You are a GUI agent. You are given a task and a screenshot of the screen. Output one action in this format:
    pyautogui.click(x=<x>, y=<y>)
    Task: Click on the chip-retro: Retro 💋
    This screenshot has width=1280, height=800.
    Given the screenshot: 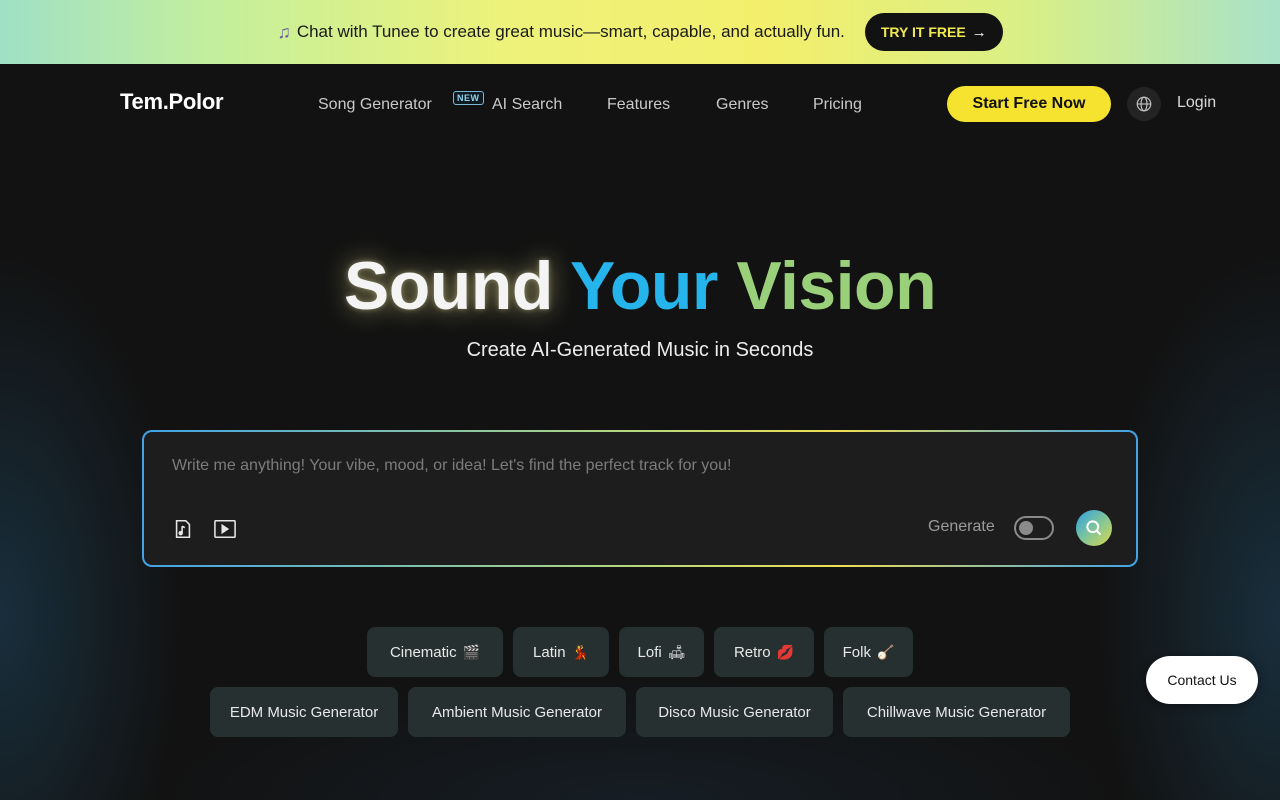 What is the action you would take?
    pyautogui.click(x=764, y=652)
    